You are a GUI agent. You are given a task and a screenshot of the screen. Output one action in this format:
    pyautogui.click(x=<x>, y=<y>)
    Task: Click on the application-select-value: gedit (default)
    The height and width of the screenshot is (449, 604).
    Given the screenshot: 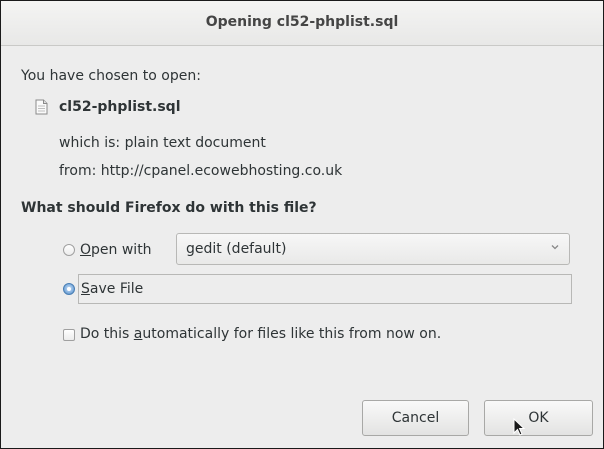 What is the action you would take?
    pyautogui.click(x=236, y=249)
    